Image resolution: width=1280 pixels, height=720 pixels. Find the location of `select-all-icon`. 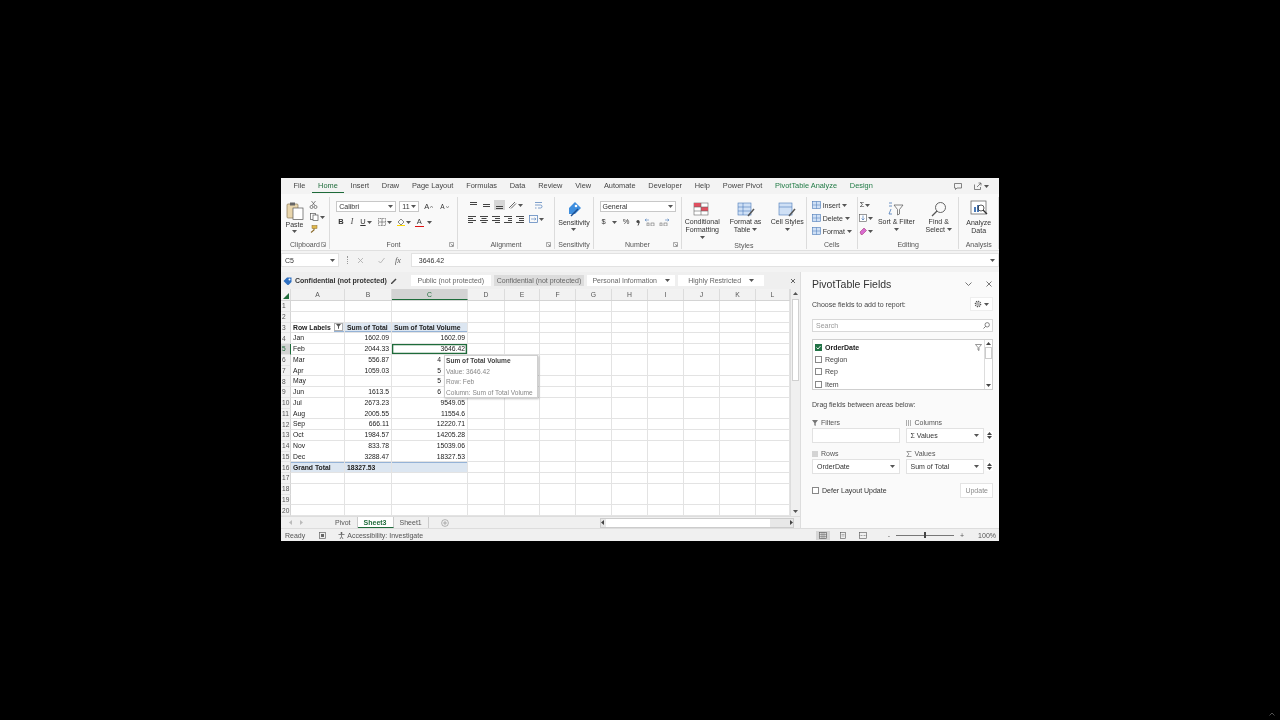

select-all-icon is located at coordinates (286, 296).